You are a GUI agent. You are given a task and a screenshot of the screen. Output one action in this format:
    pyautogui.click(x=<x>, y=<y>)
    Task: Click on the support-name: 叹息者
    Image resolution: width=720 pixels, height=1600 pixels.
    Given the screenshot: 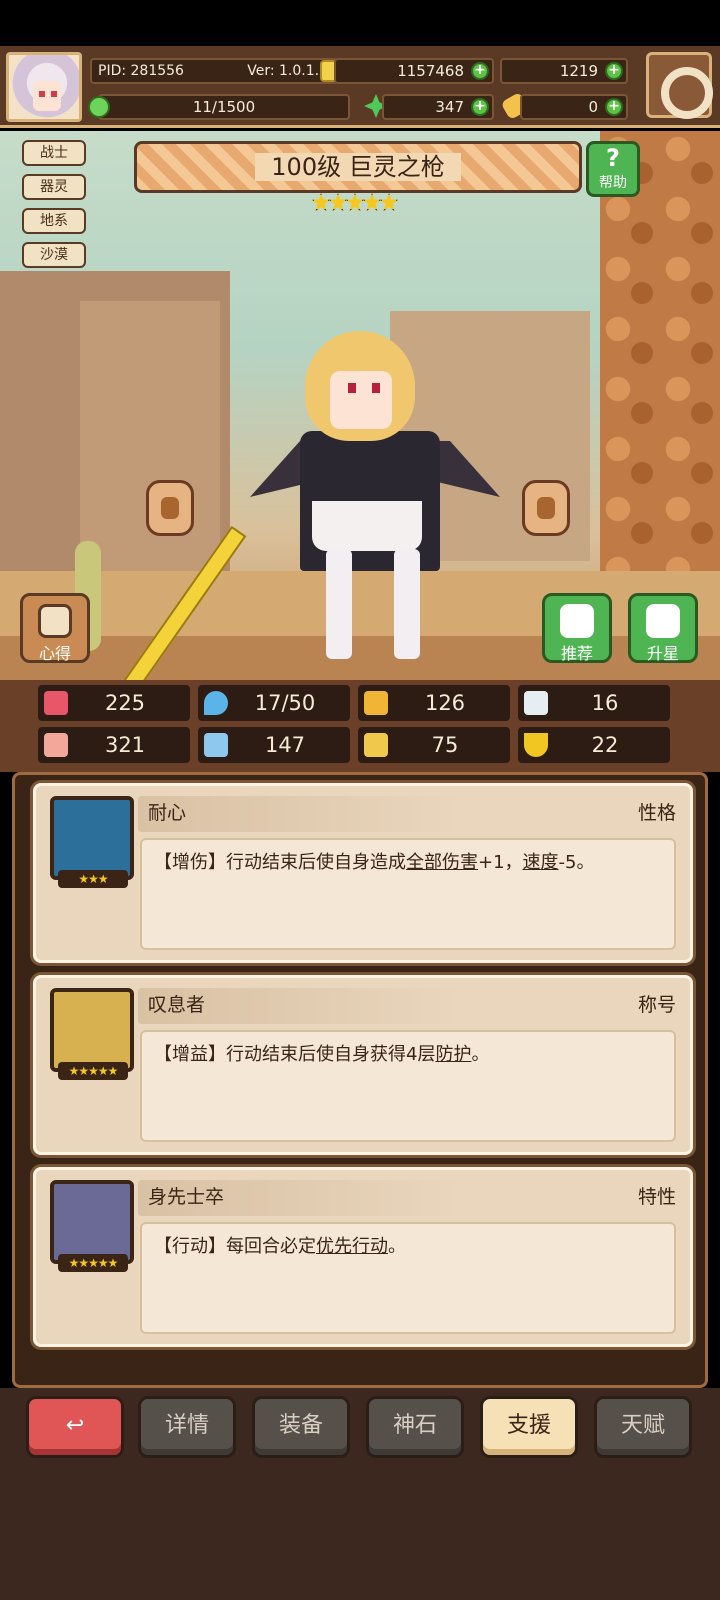 What is the action you would take?
    pyautogui.click(x=408, y=1006)
    